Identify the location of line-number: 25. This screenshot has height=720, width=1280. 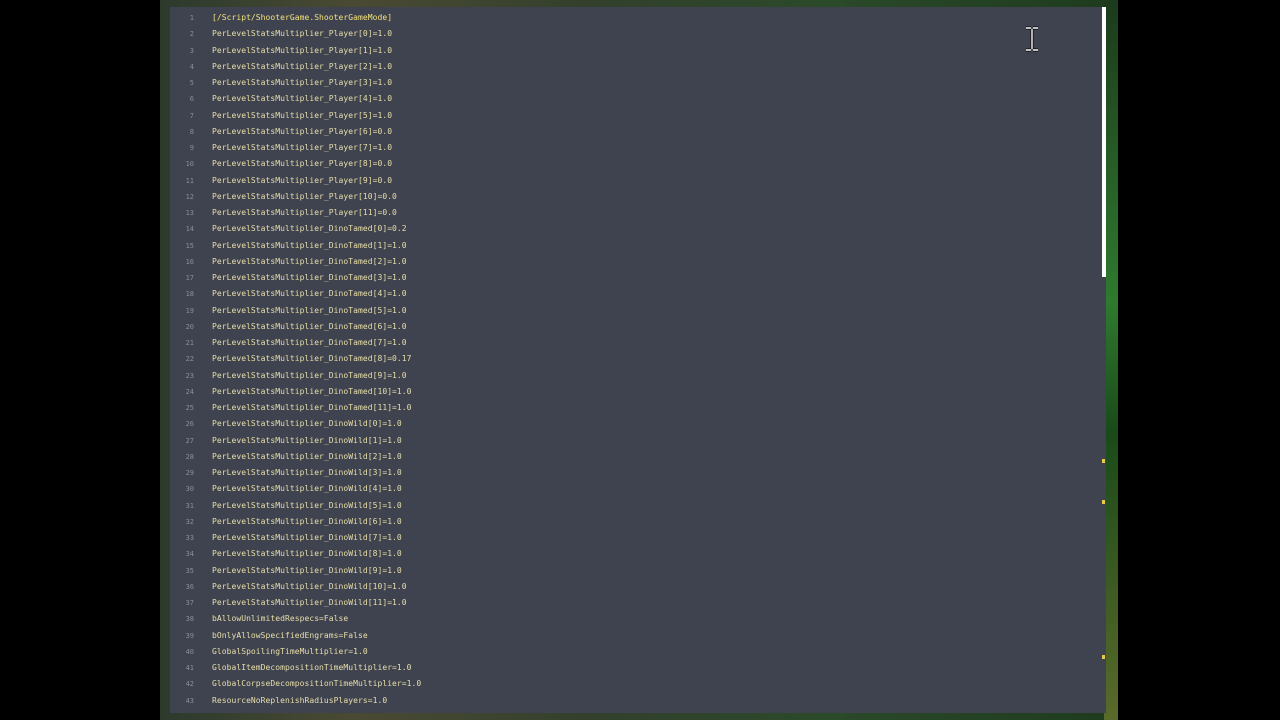
(189, 408).